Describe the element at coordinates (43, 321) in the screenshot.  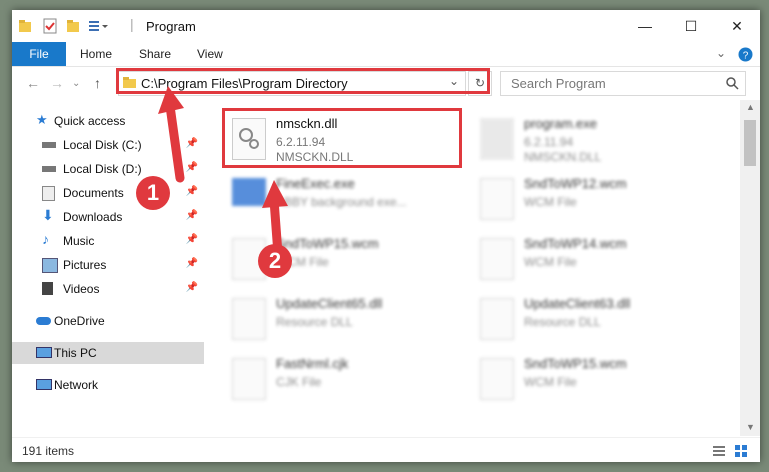
I see `cloud-icon` at that location.